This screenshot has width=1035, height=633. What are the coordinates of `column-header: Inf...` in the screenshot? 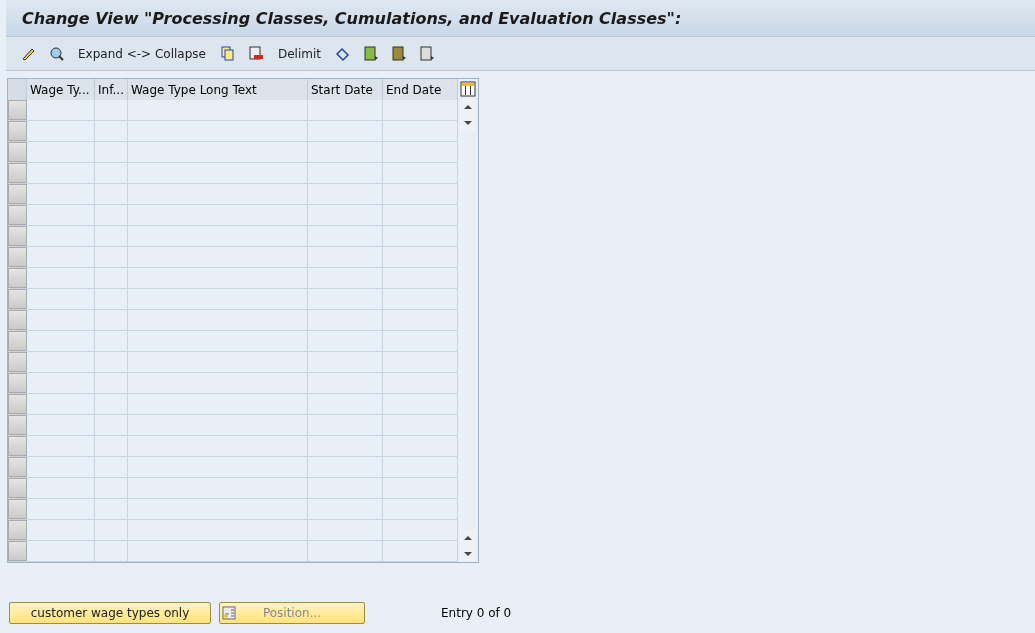 It's located at (111, 89).